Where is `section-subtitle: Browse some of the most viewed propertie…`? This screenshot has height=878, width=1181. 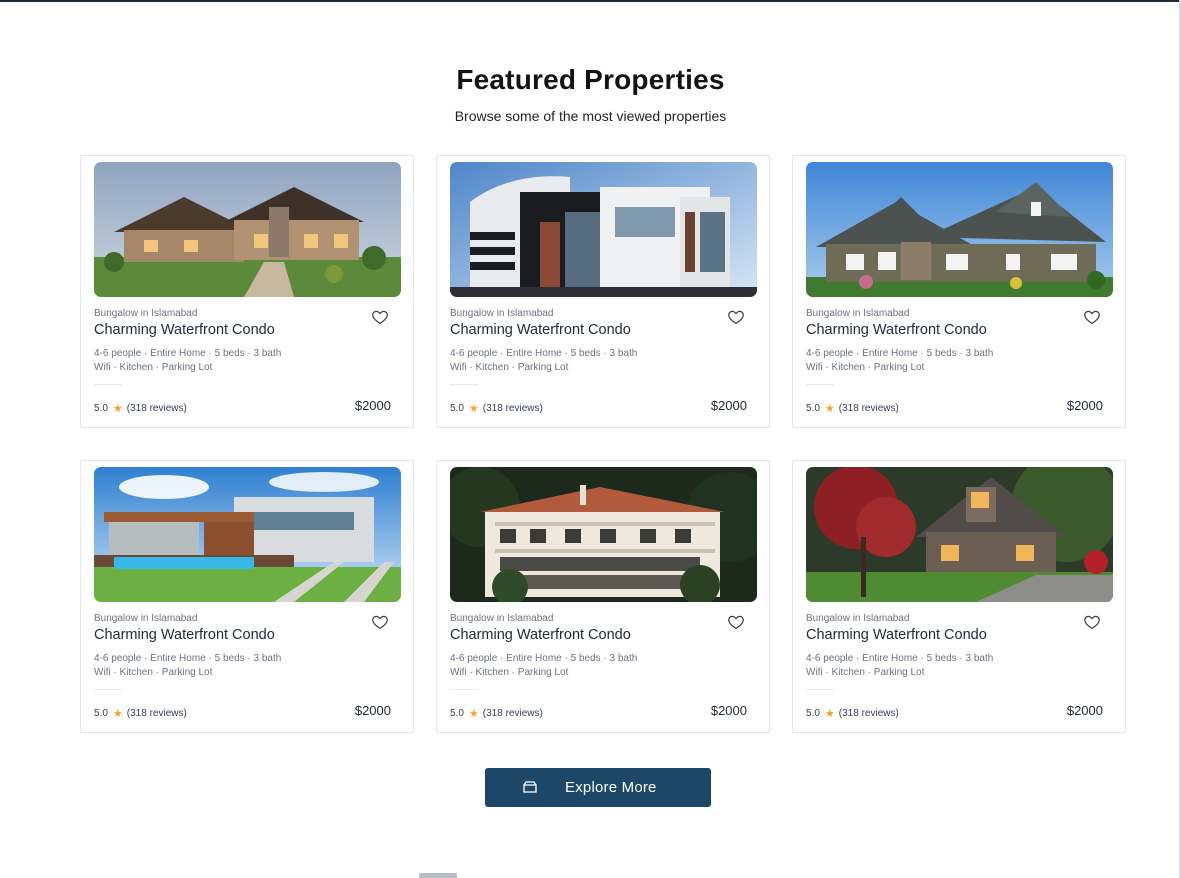 section-subtitle: Browse some of the most viewed propertie… is located at coordinates (590, 116).